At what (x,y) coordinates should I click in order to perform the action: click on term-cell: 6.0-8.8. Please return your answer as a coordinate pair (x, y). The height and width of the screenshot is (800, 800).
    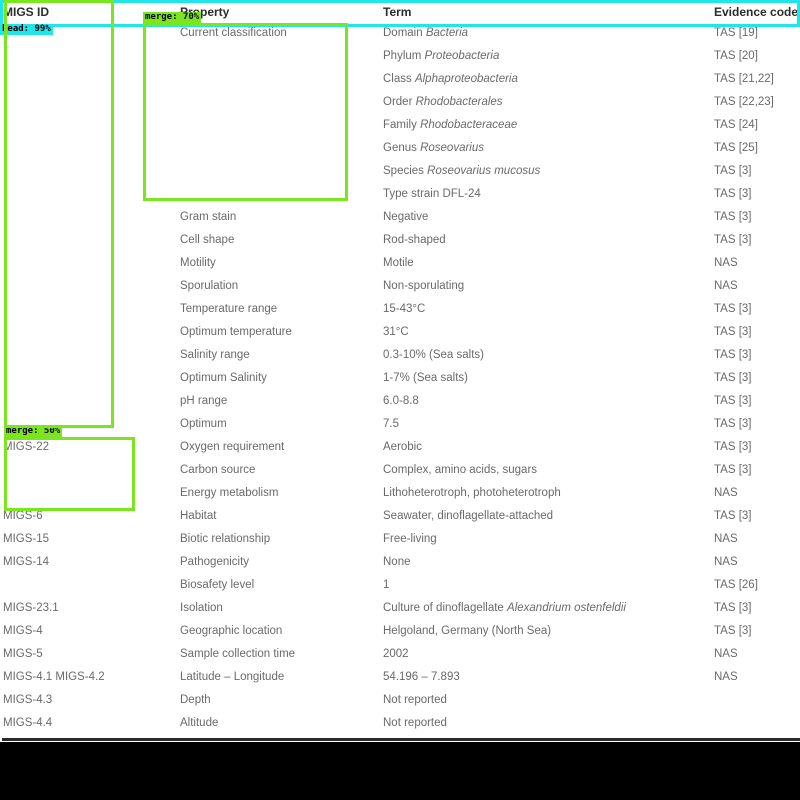
    Looking at the image, I should click on (401, 401).